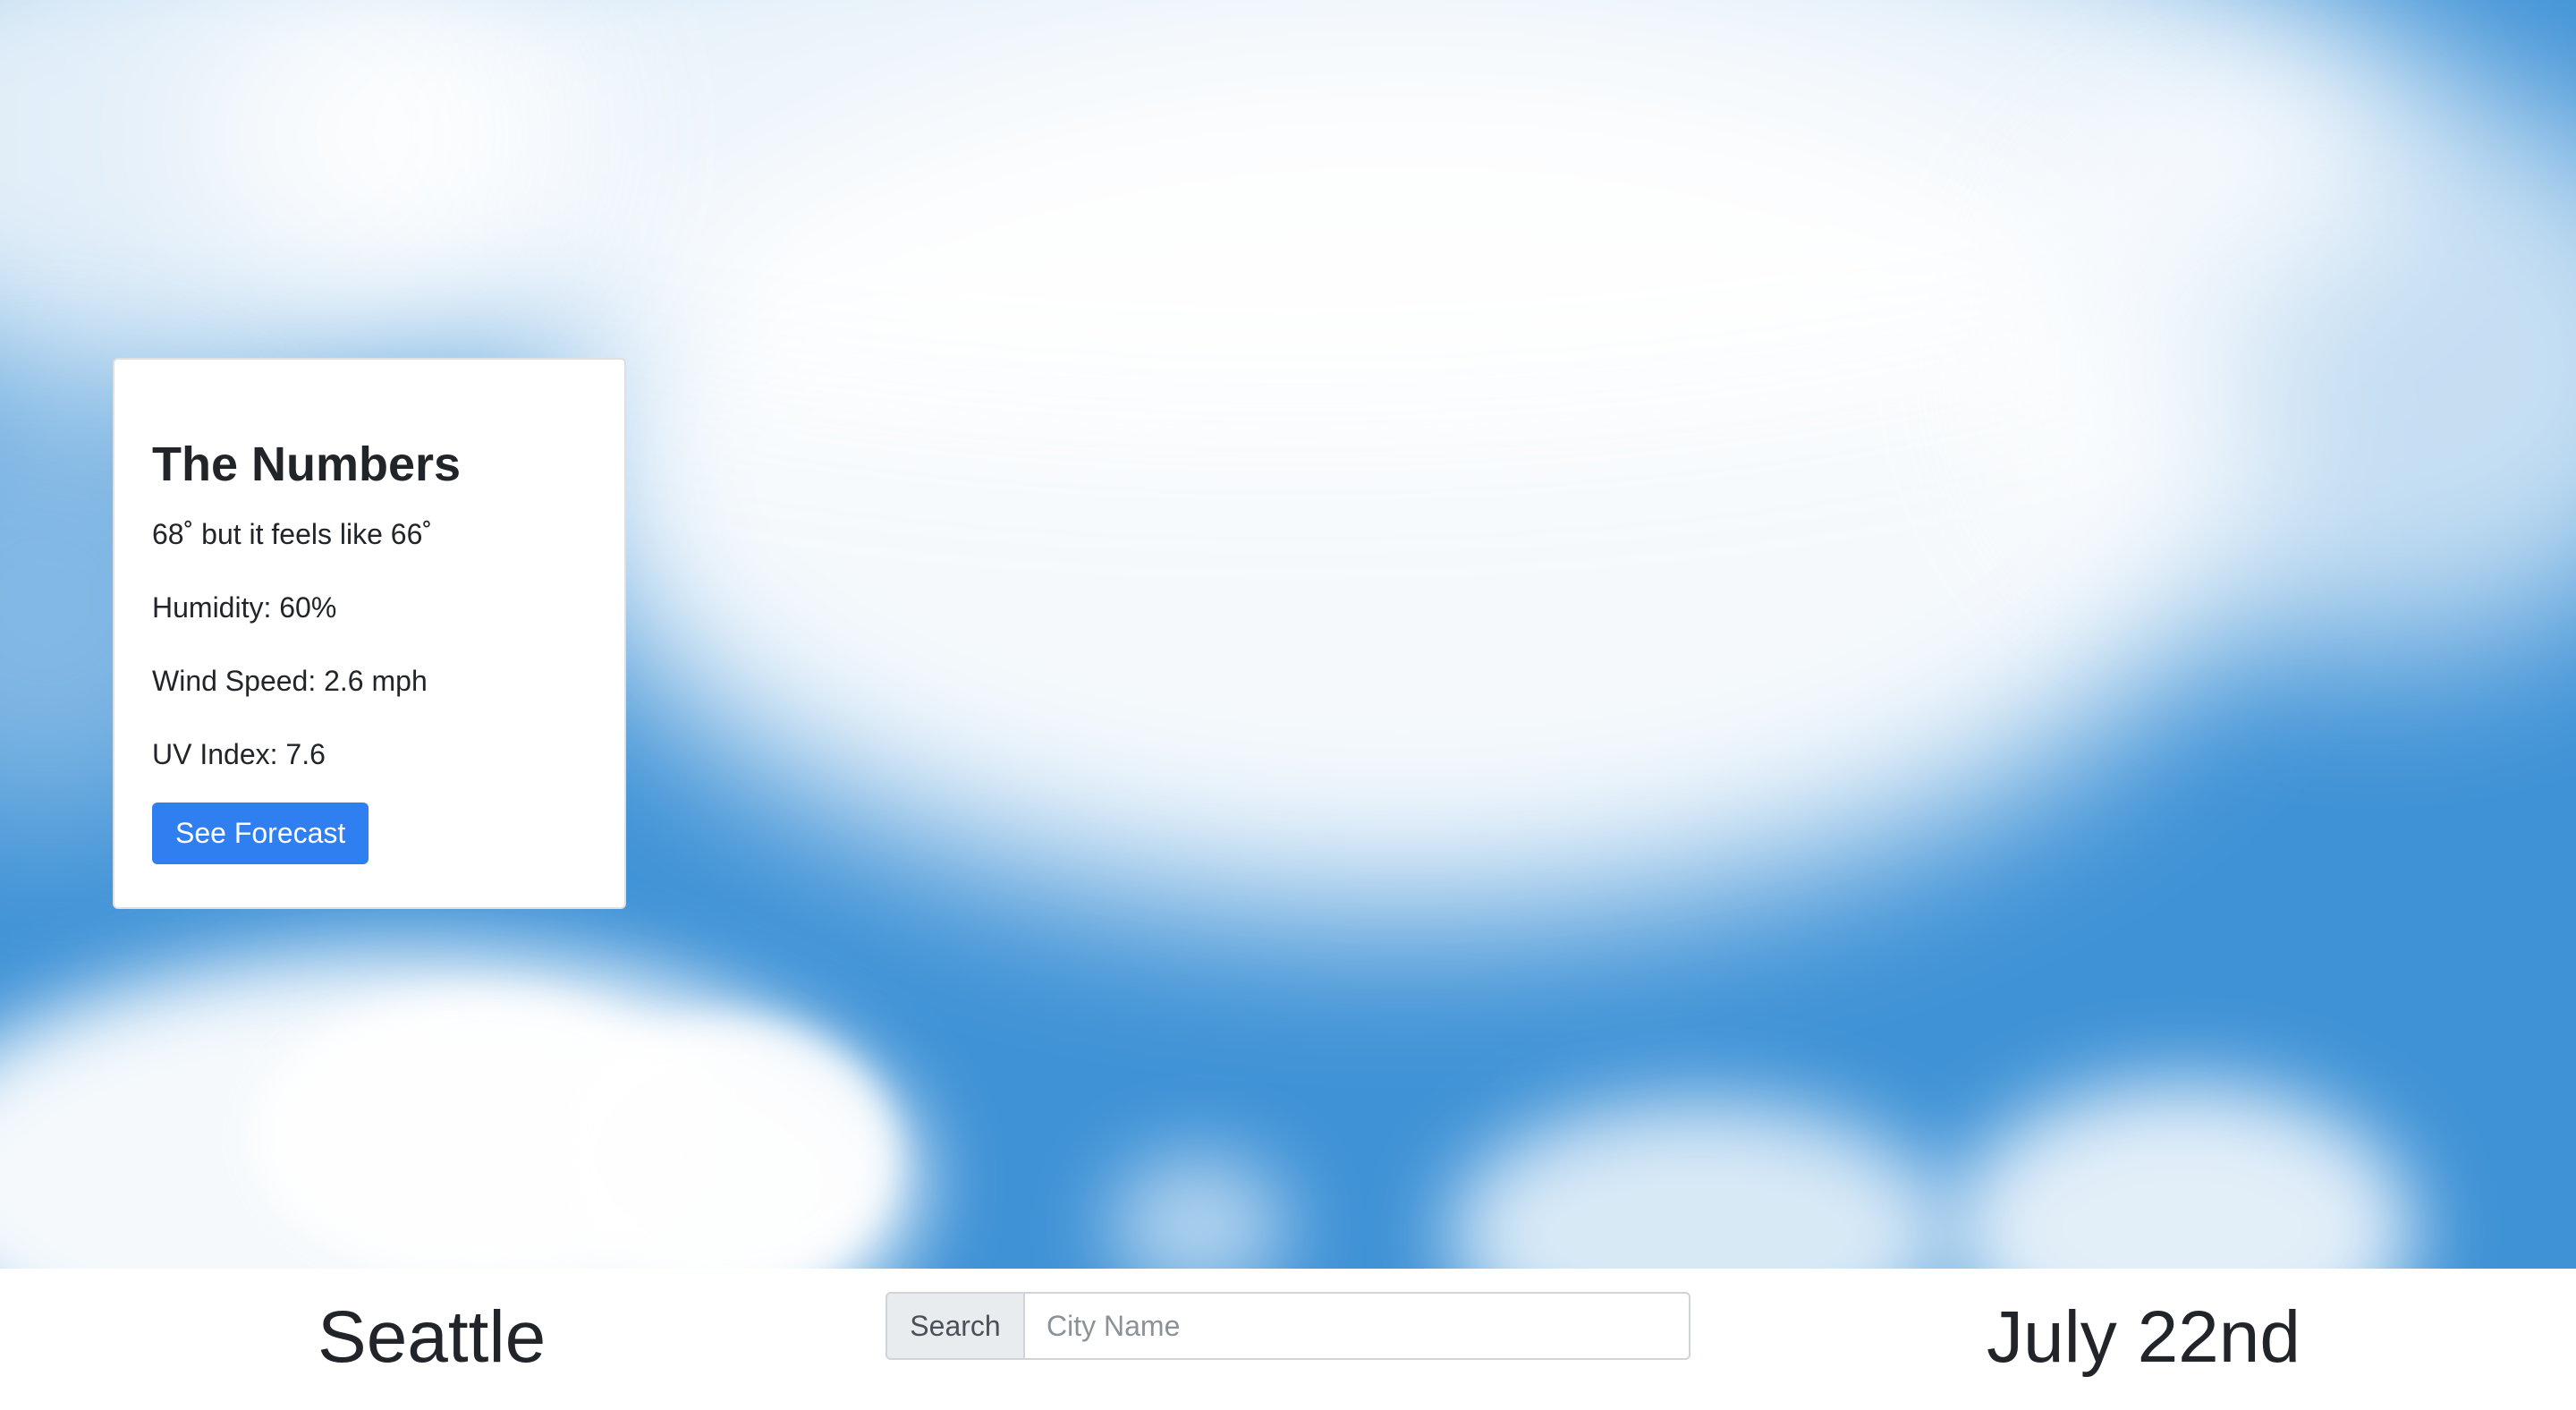  What do you see at coordinates (292, 535) in the screenshot?
I see `temperature-text: 68˚ but it feels like 66˚` at bounding box center [292, 535].